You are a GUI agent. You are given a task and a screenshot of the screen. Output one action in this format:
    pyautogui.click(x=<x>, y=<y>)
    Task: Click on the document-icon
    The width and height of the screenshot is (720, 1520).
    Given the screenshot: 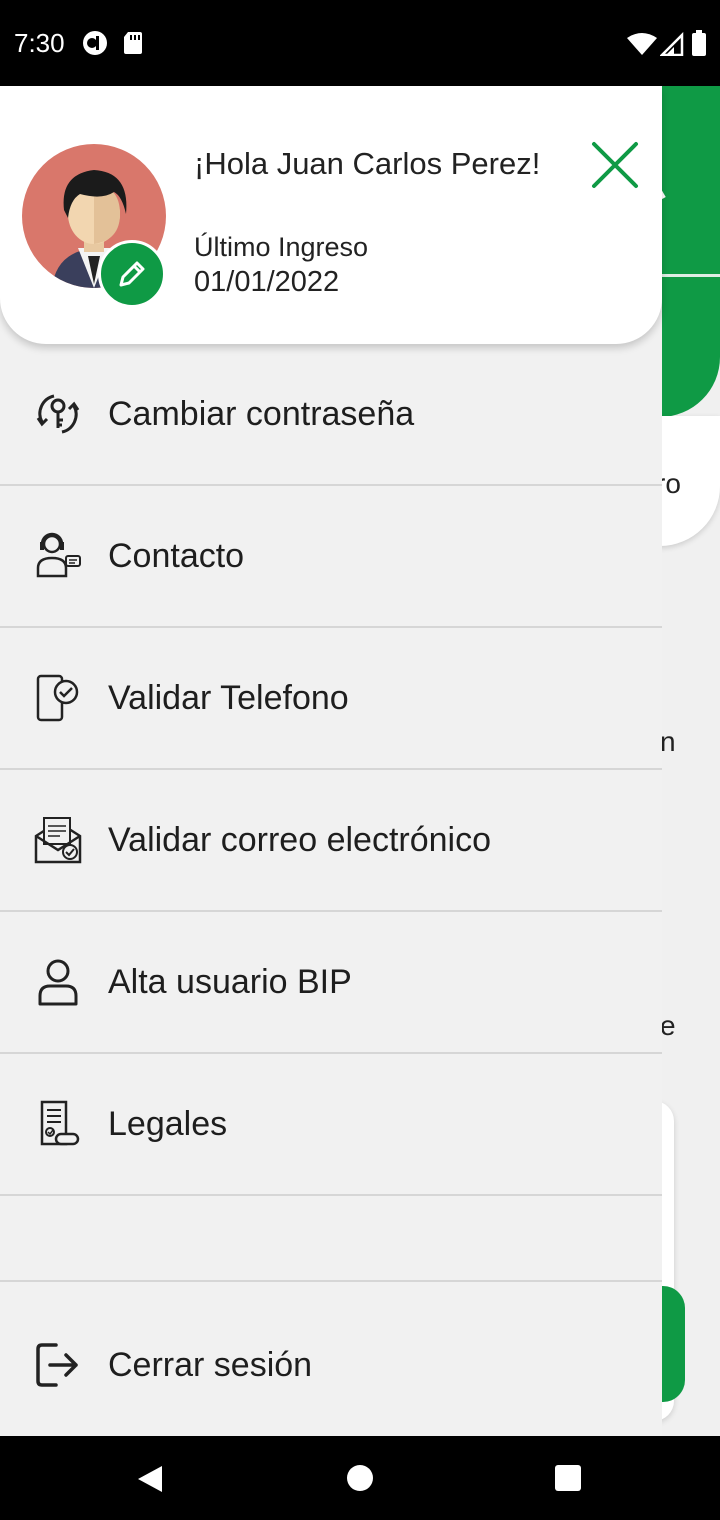 What is the action you would take?
    pyautogui.click(x=58, y=1124)
    